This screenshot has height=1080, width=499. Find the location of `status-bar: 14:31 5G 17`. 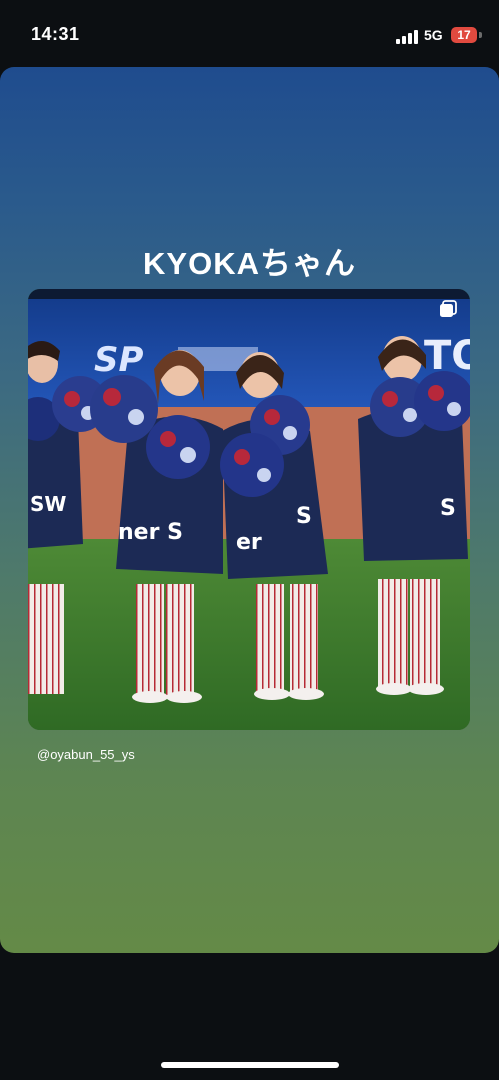

status-bar: 14:31 5G 17 is located at coordinates (249, 33).